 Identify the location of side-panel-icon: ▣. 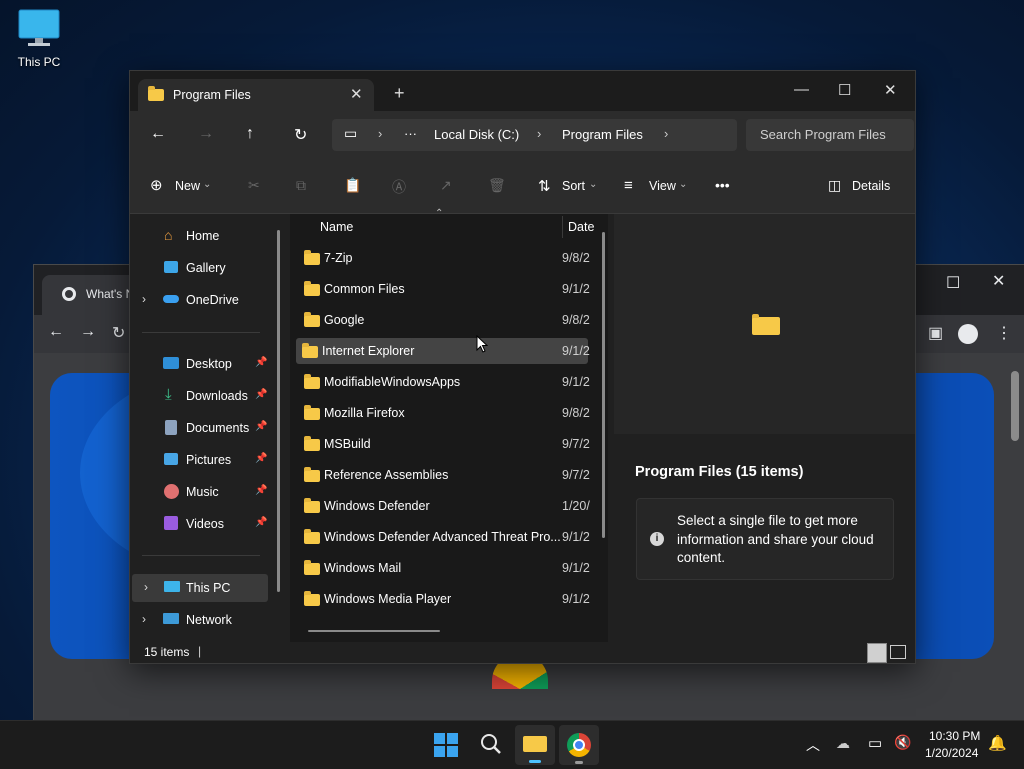
(935, 333).